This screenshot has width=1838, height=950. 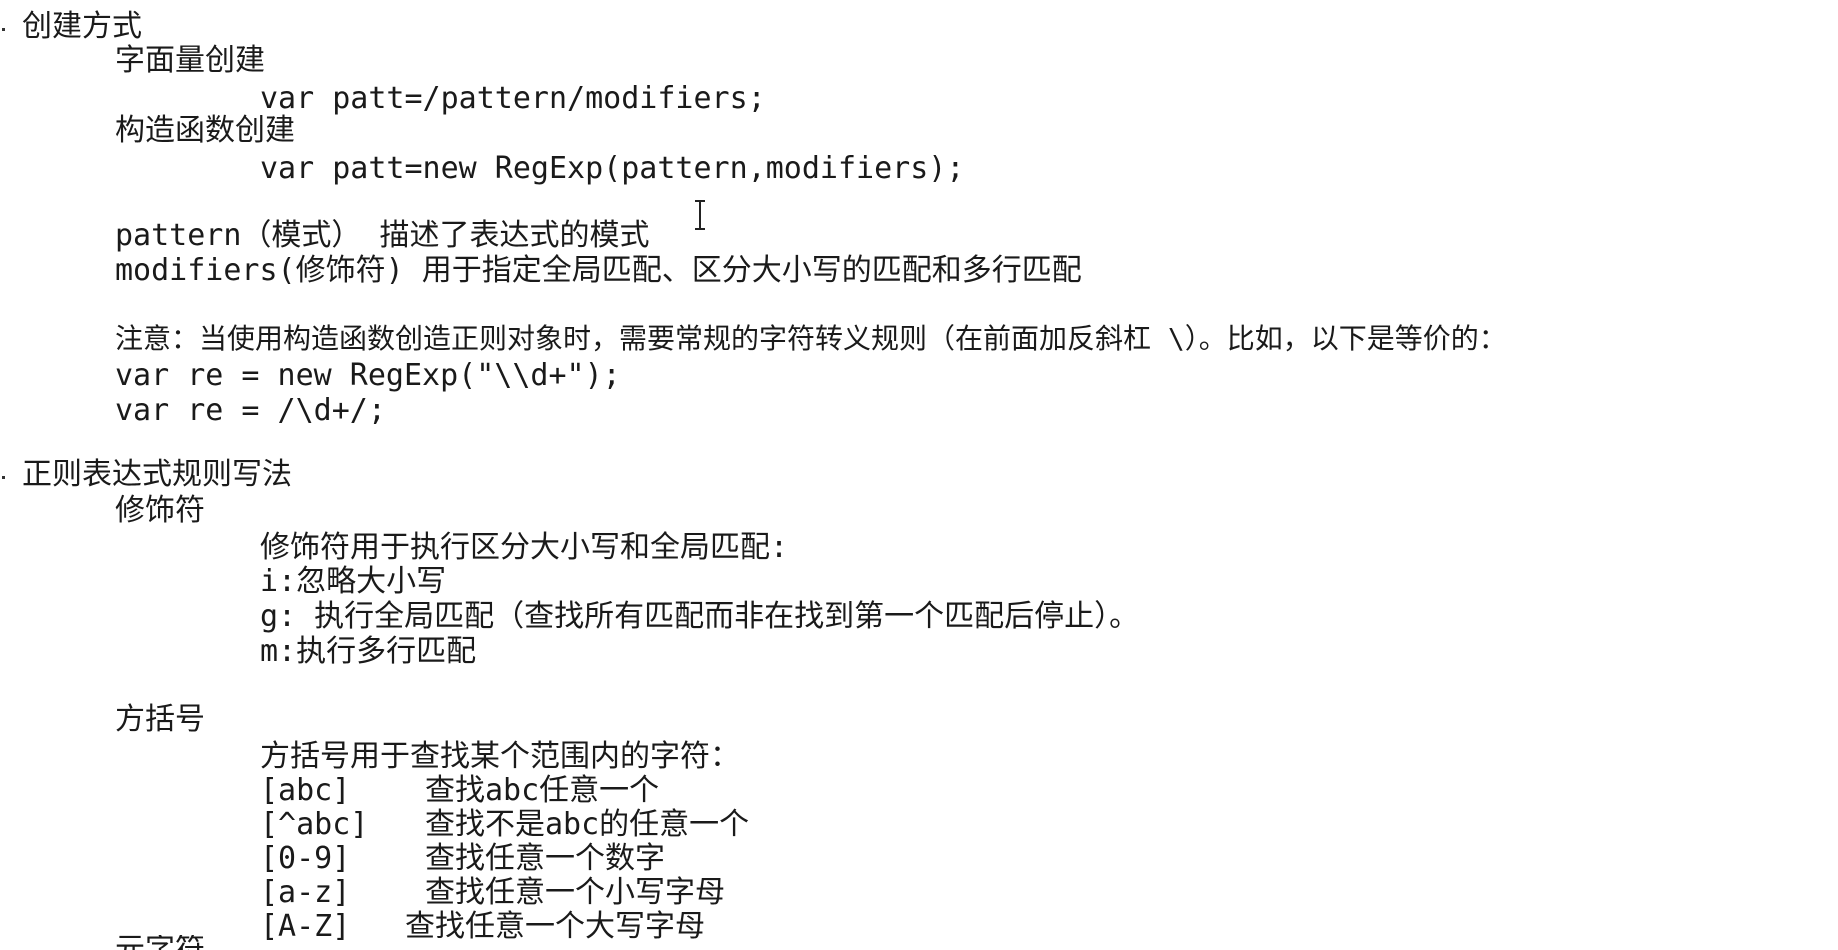 I want to click on example-regexp-literal: var re = /\d+/;, so click(x=250, y=410).